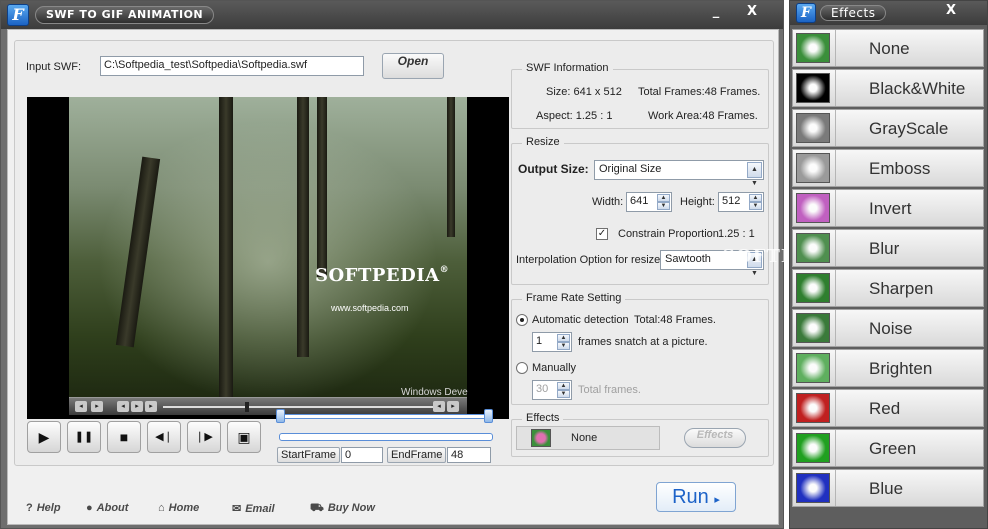 The width and height of the screenshot is (988, 529). Describe the element at coordinates (386, 416) in the screenshot. I see `frame-range-track` at that location.